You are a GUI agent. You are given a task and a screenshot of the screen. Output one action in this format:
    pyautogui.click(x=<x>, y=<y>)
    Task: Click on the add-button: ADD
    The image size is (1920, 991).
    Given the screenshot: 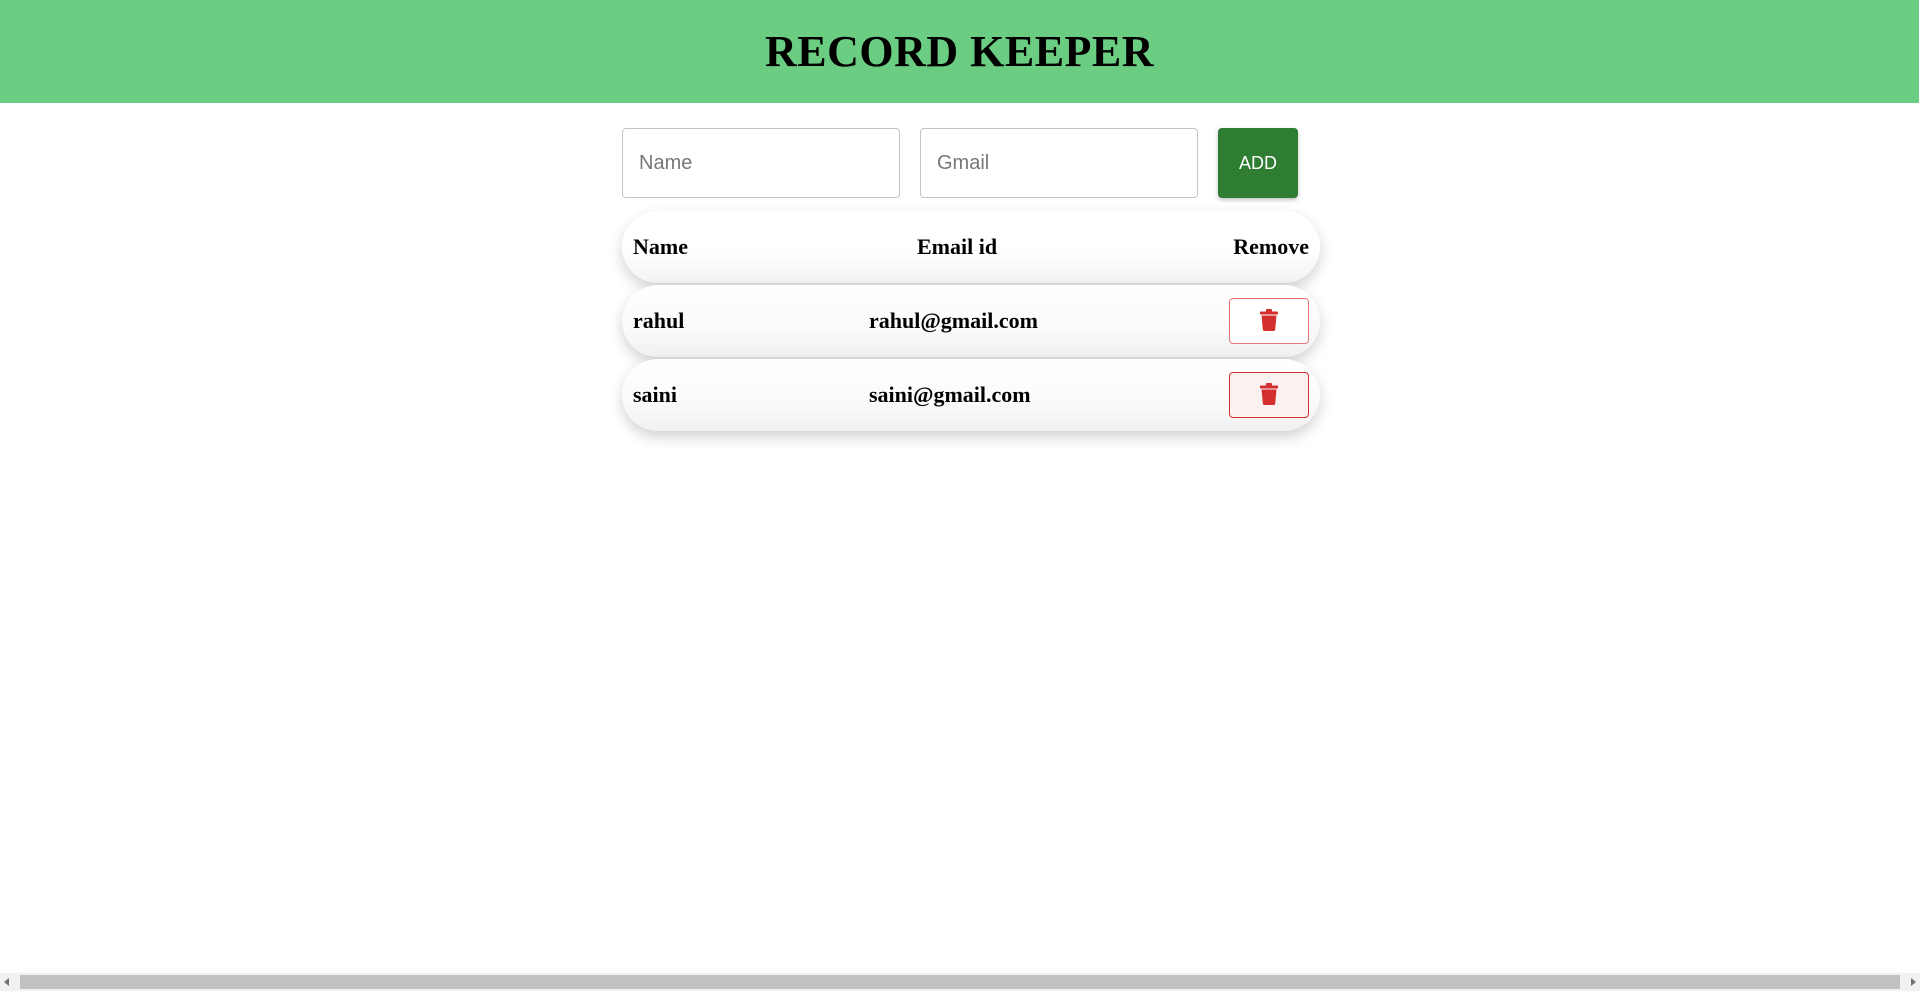 What is the action you would take?
    pyautogui.click(x=1258, y=163)
    